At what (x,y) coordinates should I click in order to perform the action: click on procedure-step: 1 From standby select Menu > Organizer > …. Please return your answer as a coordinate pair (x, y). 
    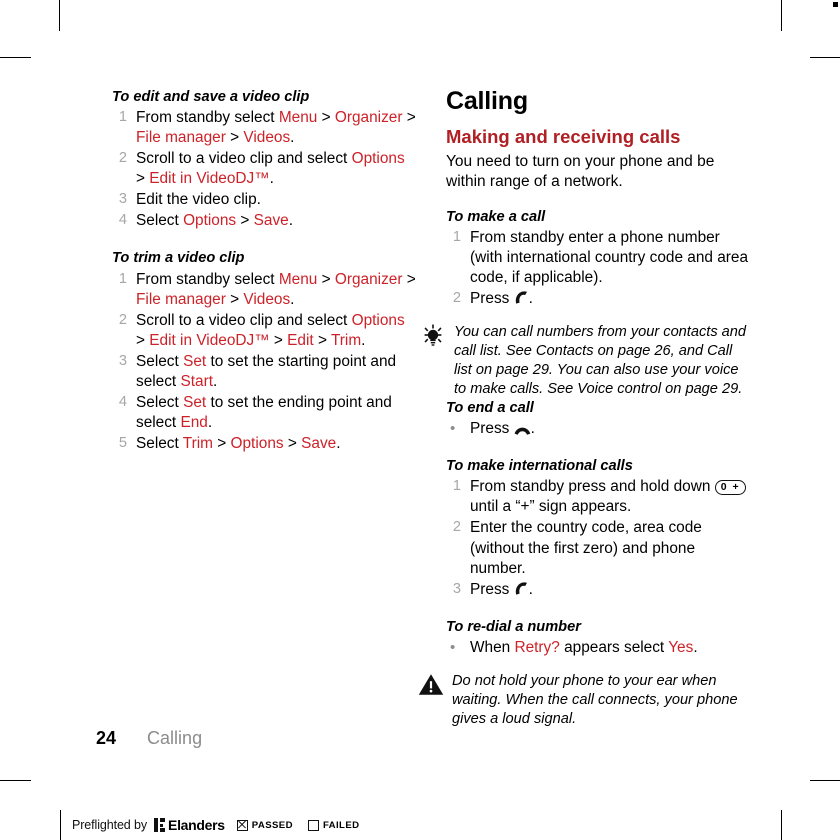
    Looking at the image, I should click on (264, 290).